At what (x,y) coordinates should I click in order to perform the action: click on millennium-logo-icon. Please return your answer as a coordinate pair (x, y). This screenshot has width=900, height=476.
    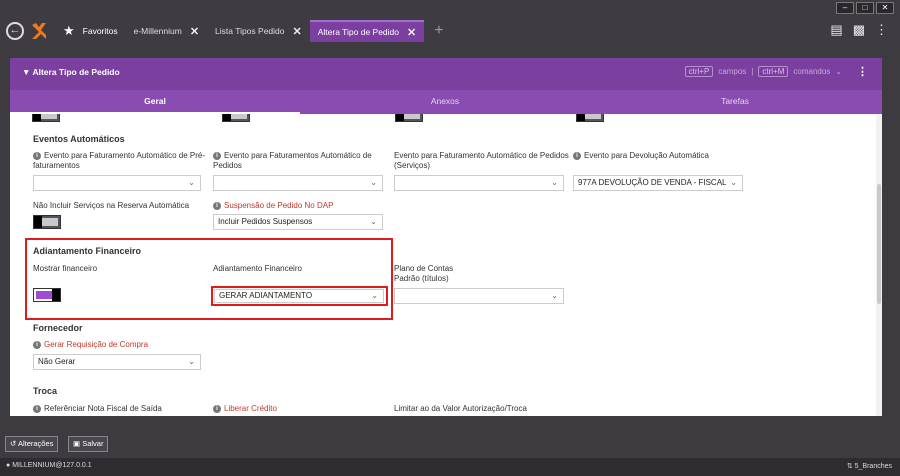
    Looking at the image, I should click on (39, 31).